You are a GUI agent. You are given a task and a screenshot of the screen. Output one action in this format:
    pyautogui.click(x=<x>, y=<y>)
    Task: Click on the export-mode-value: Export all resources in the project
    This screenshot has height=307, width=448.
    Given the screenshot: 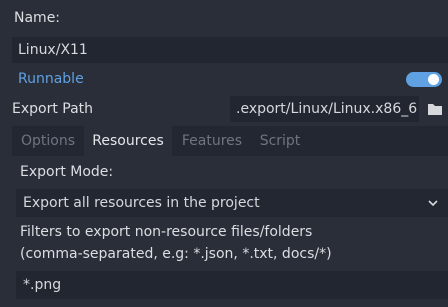 What is the action you would take?
    pyautogui.click(x=141, y=203)
    